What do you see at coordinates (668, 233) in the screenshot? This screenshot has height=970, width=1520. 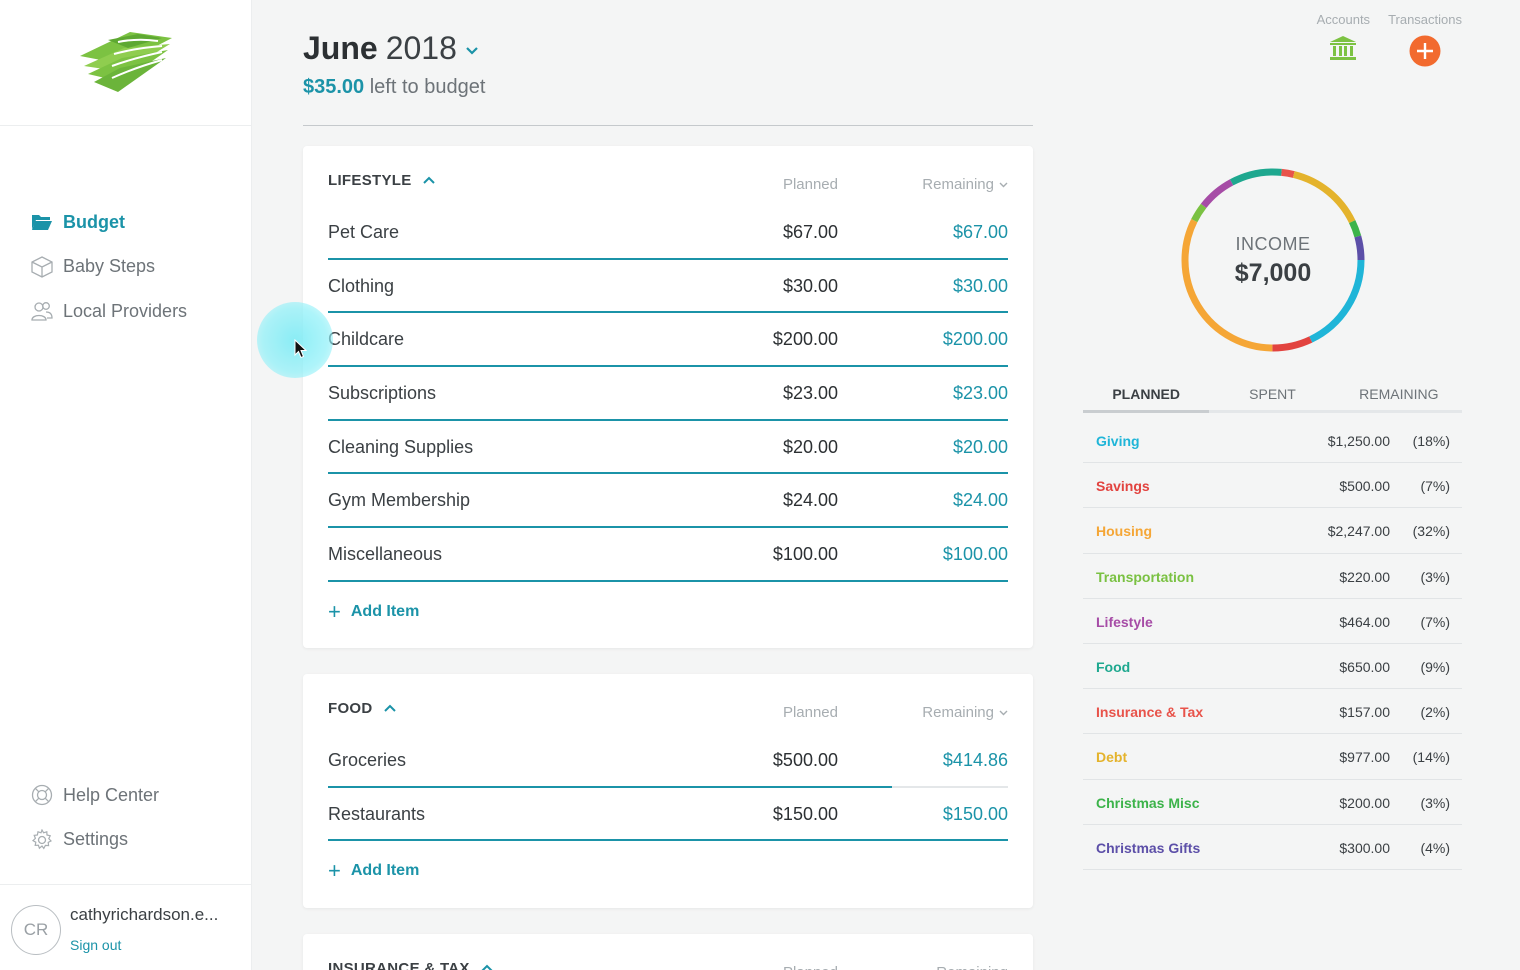 I see `budget-item-row: Pet Care $67.00 $67.00` at bounding box center [668, 233].